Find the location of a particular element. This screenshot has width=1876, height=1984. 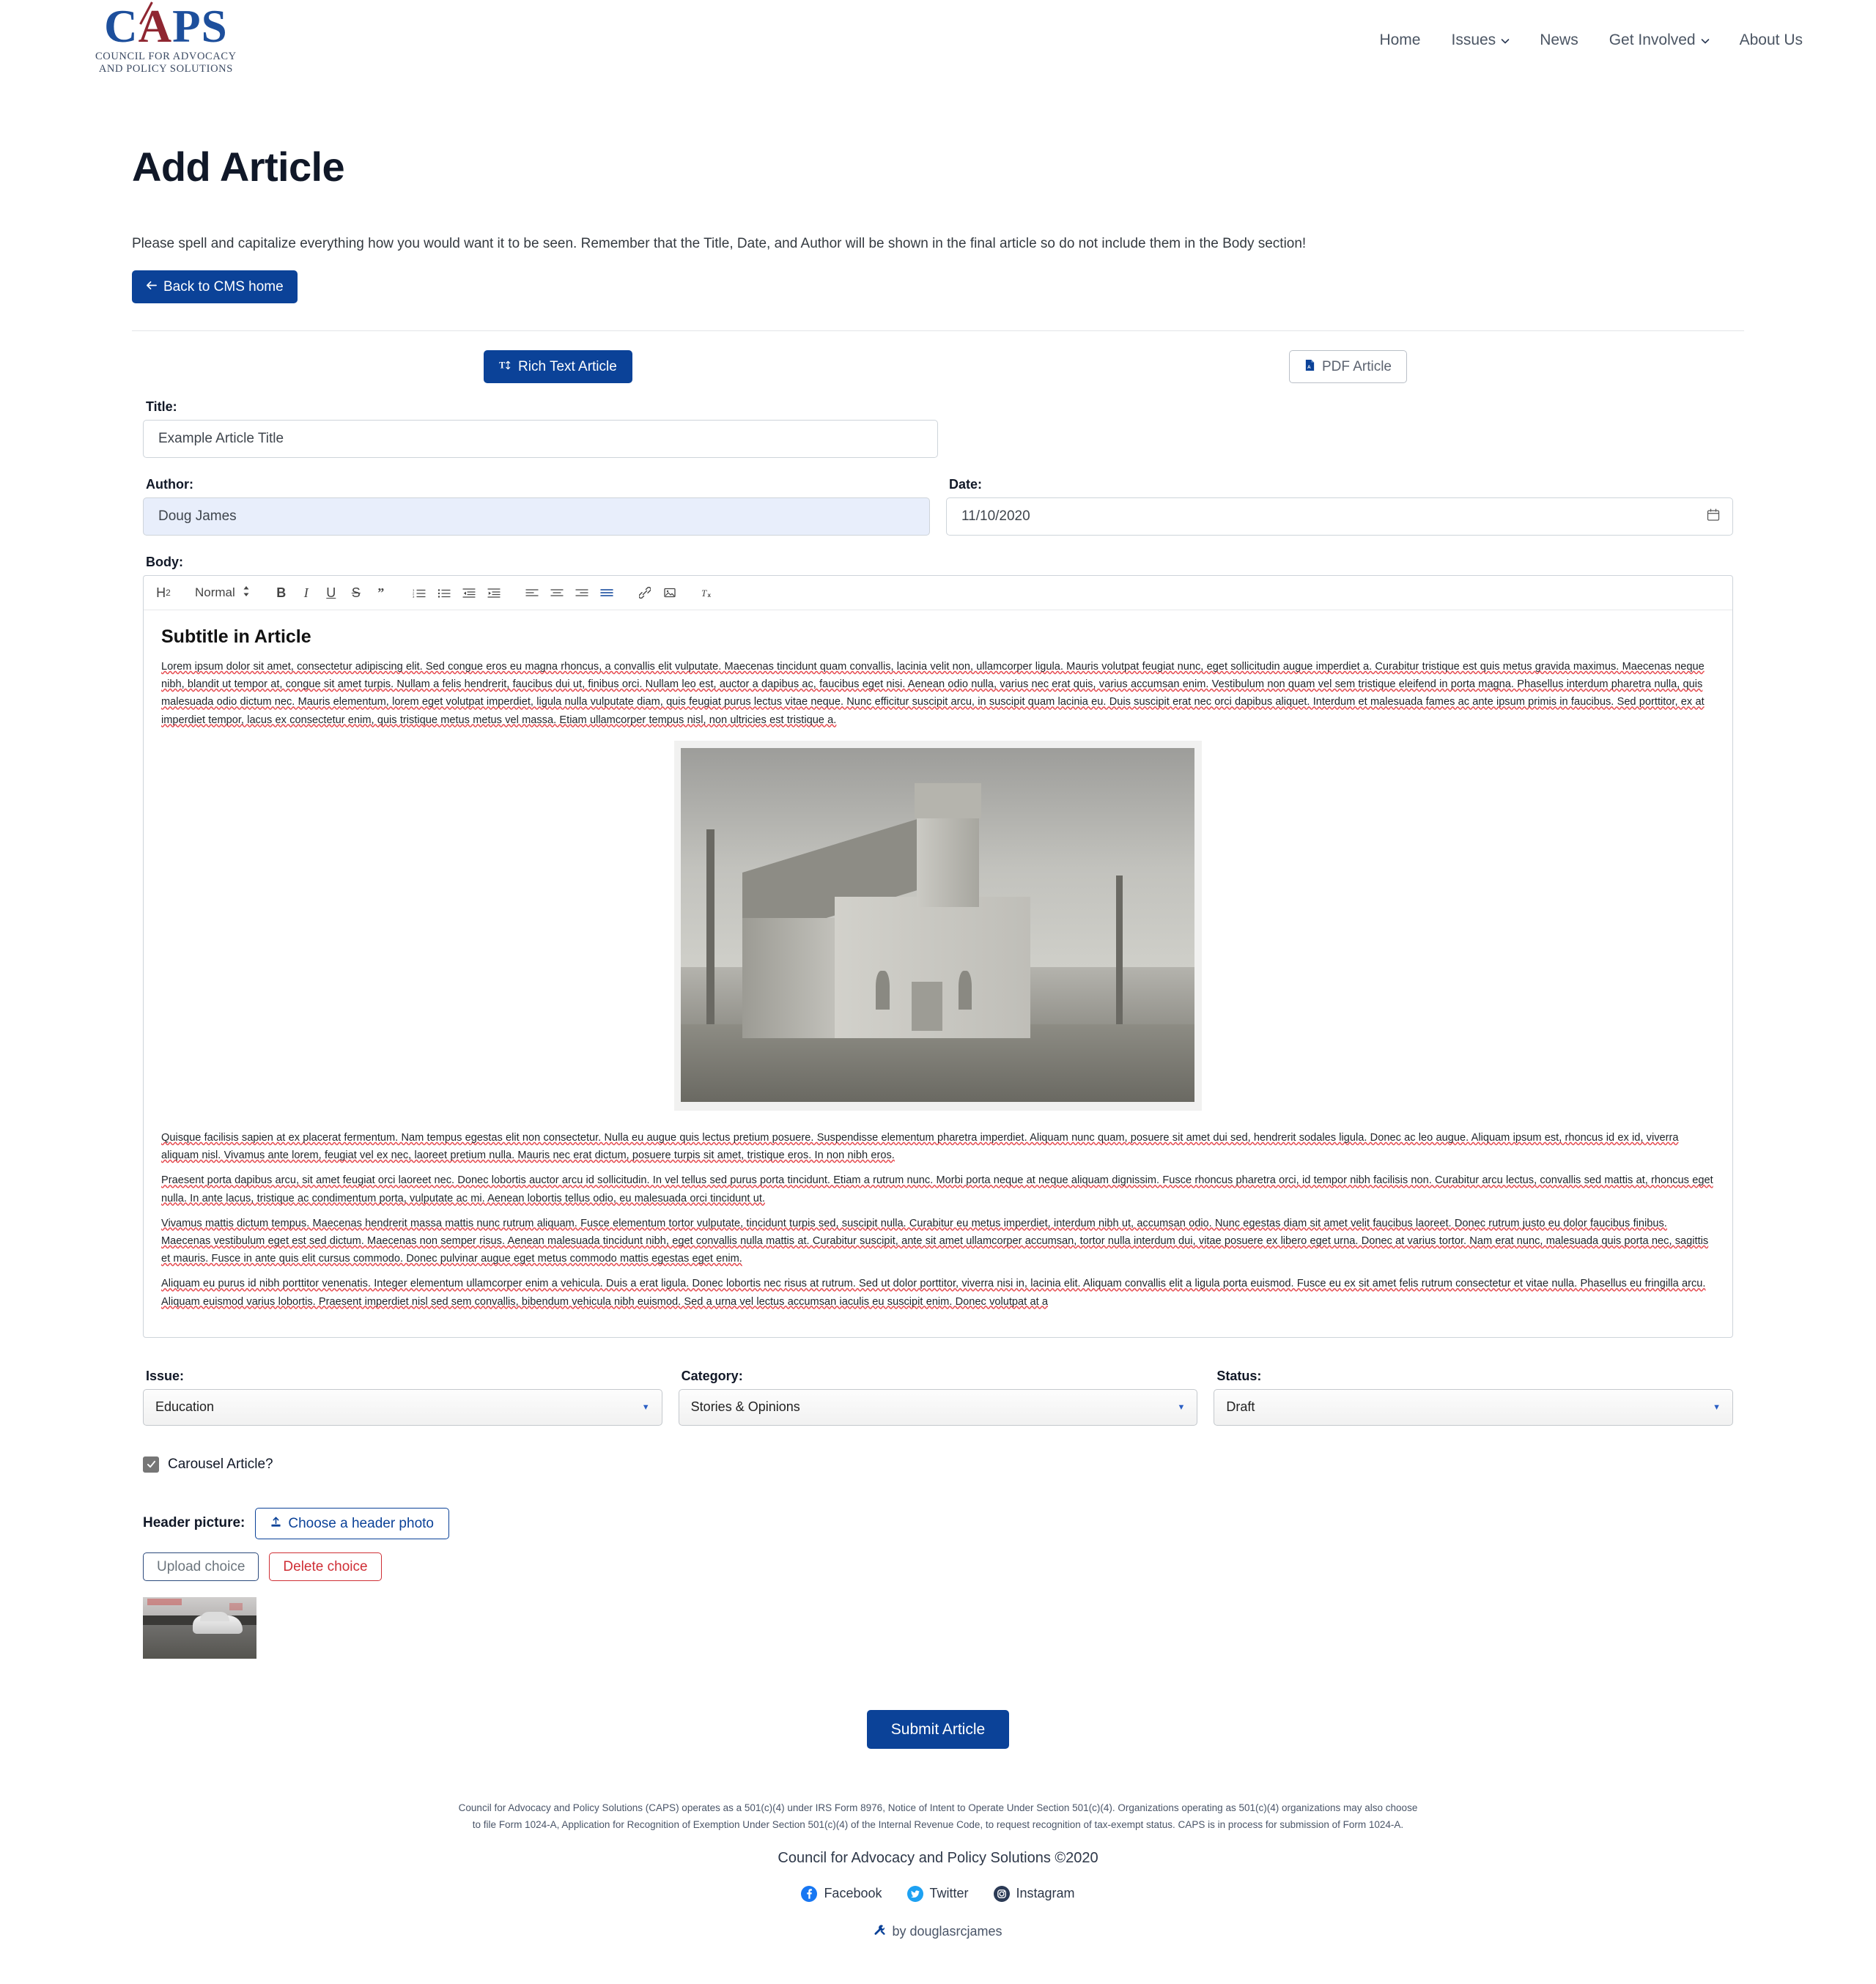

status-select: Draft ▼ is located at coordinates (1474, 1407).